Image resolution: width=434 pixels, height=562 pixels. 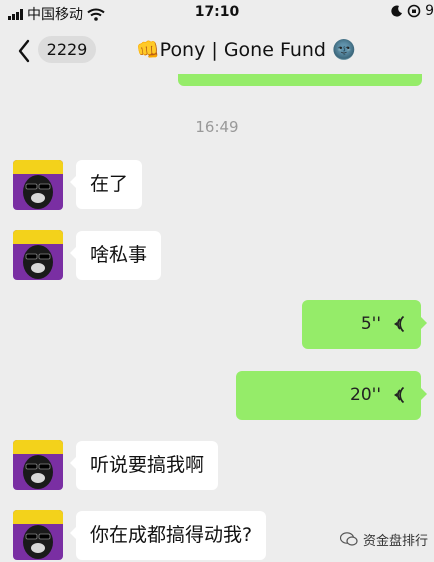 I want to click on orientation-lock-icon, so click(x=414, y=11).